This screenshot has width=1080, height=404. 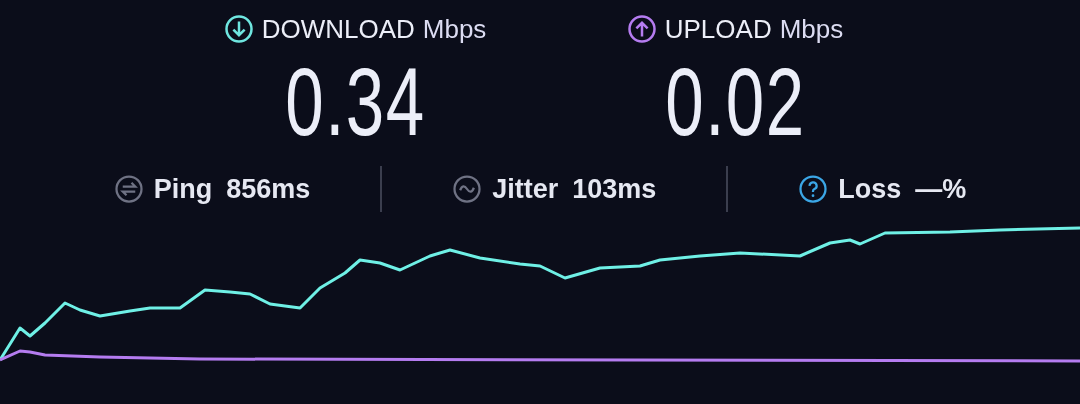 What do you see at coordinates (268, 189) in the screenshot?
I see `stat-value: 856ms` at bounding box center [268, 189].